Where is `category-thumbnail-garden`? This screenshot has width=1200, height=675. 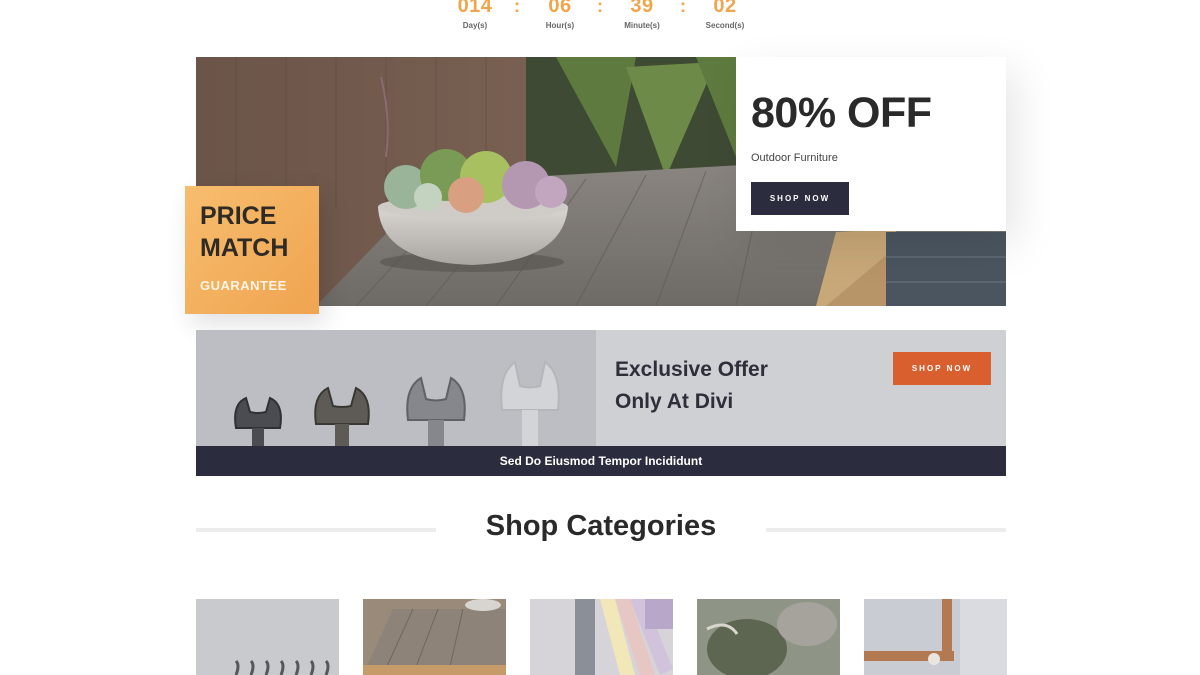 category-thumbnail-garden is located at coordinates (768, 637).